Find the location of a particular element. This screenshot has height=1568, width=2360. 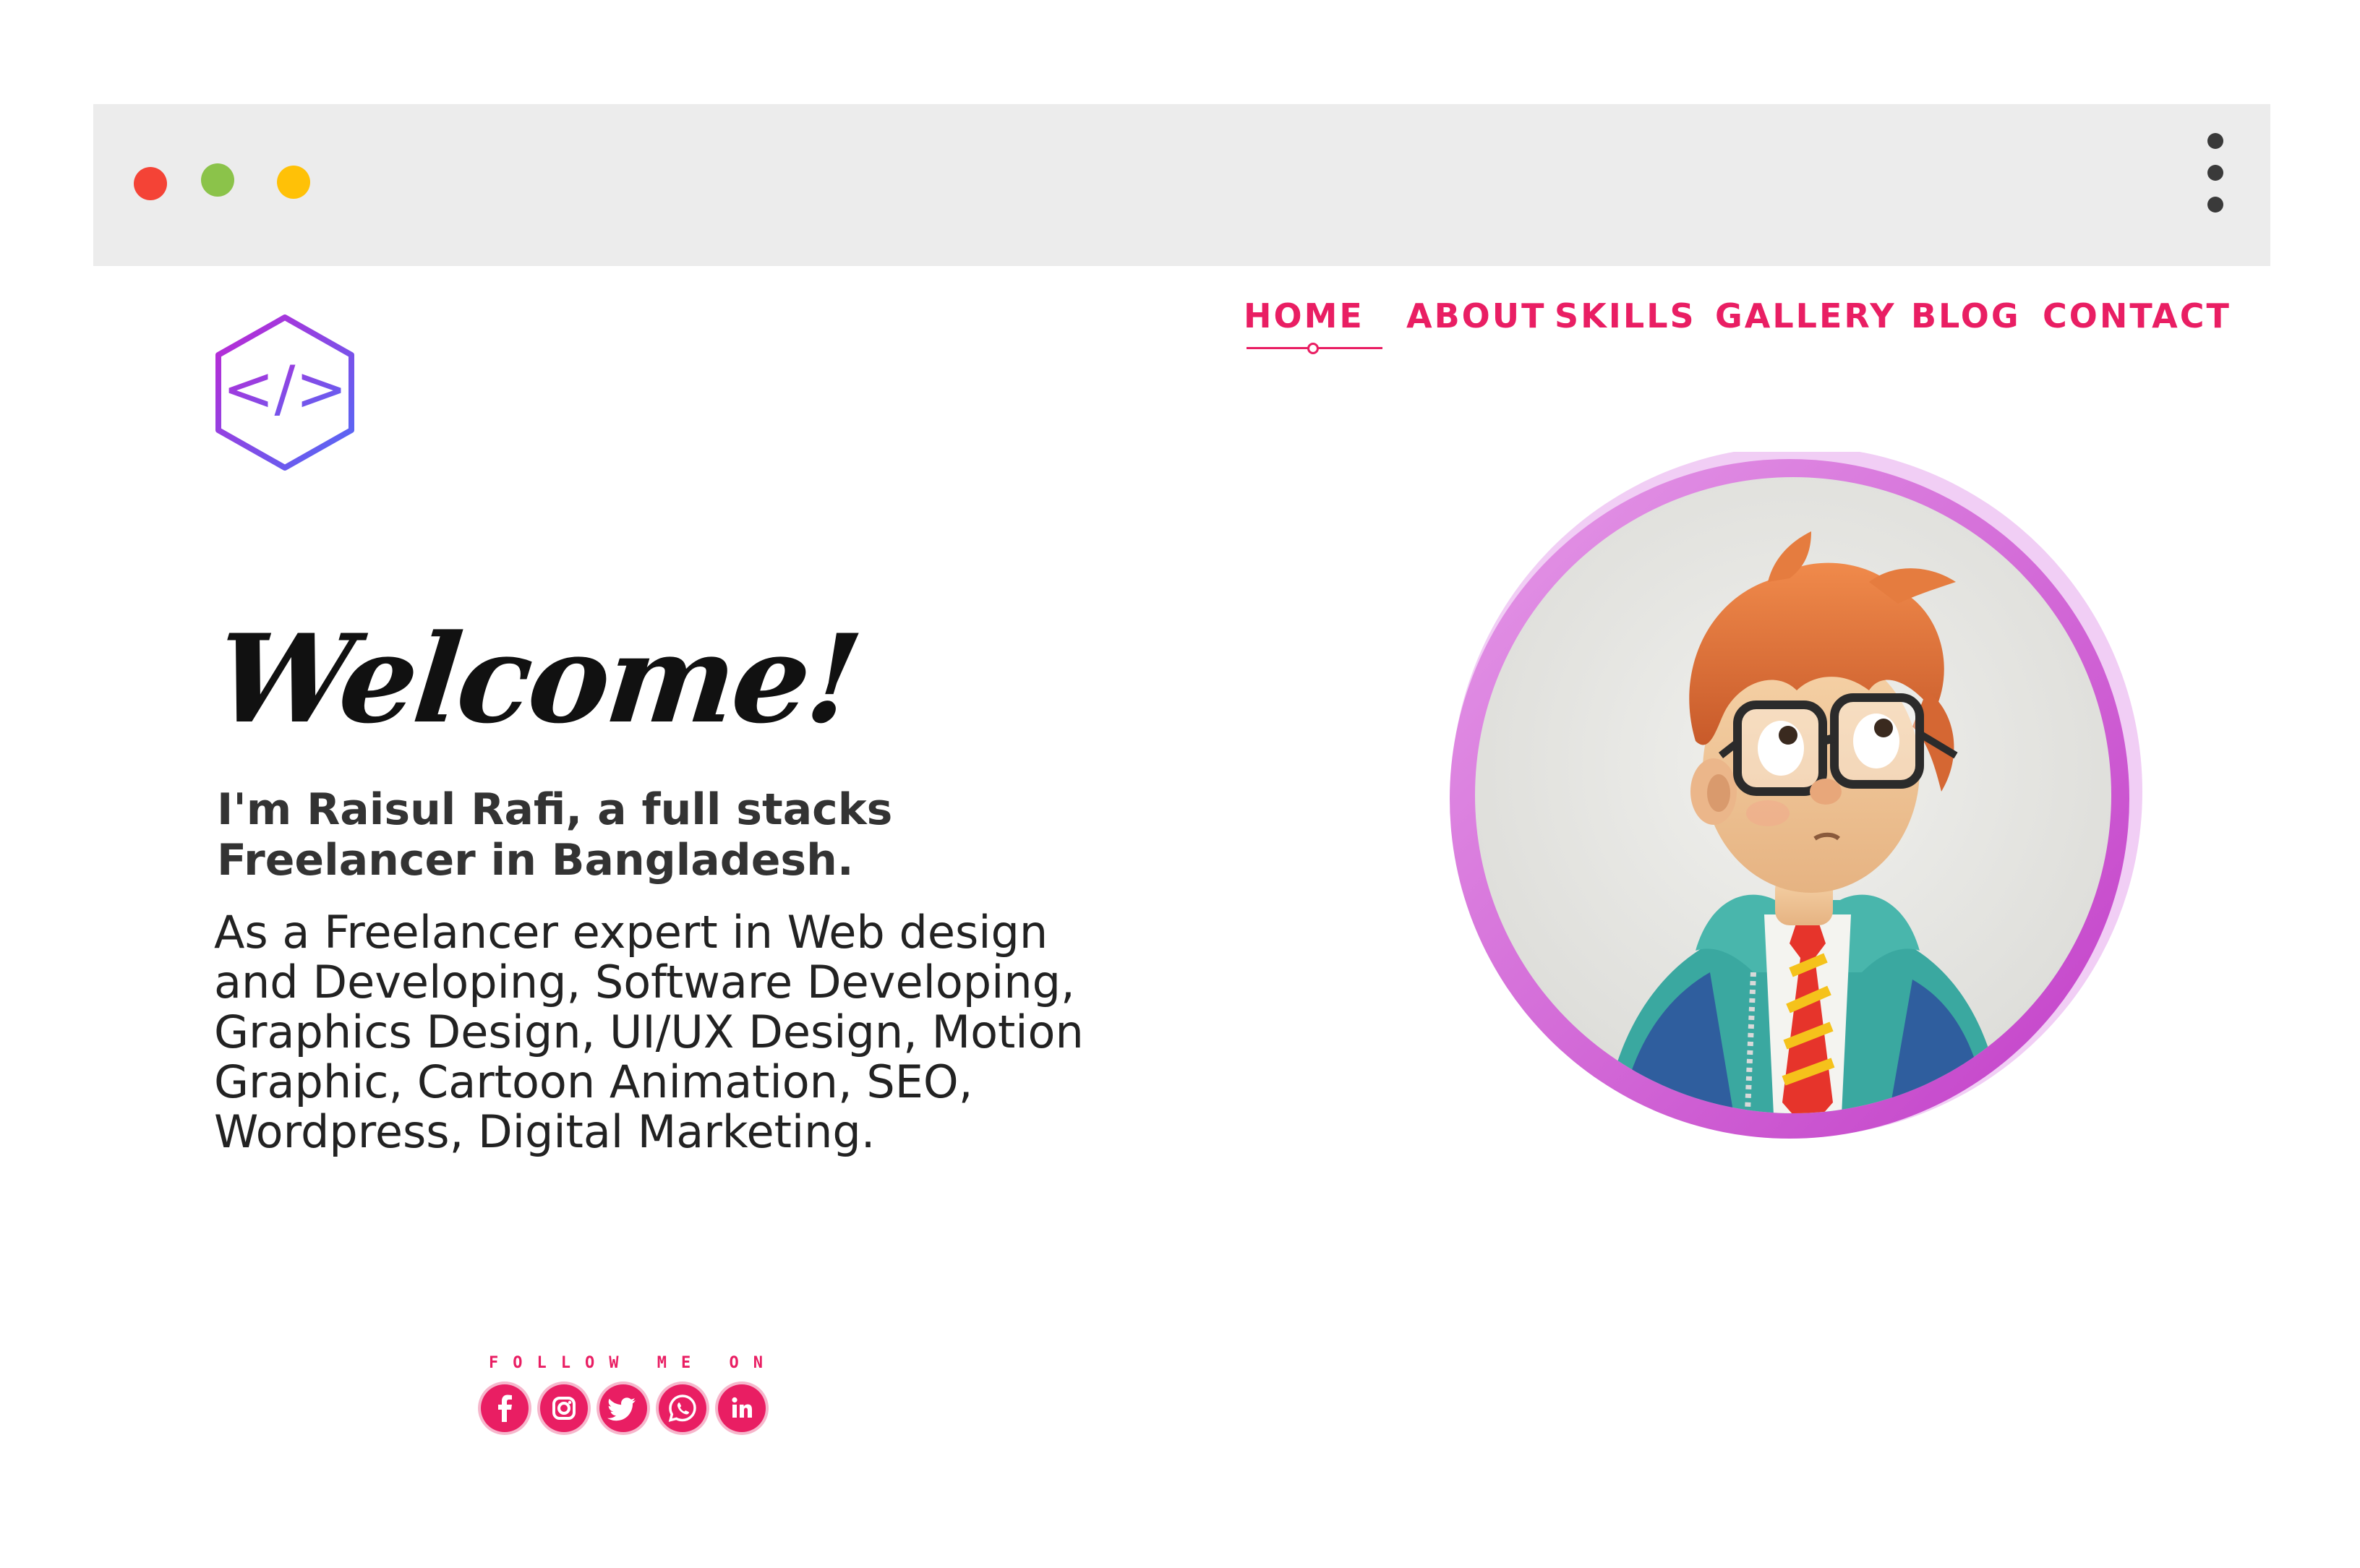

code-hexagon-icon: </> is located at coordinates (284, 392).